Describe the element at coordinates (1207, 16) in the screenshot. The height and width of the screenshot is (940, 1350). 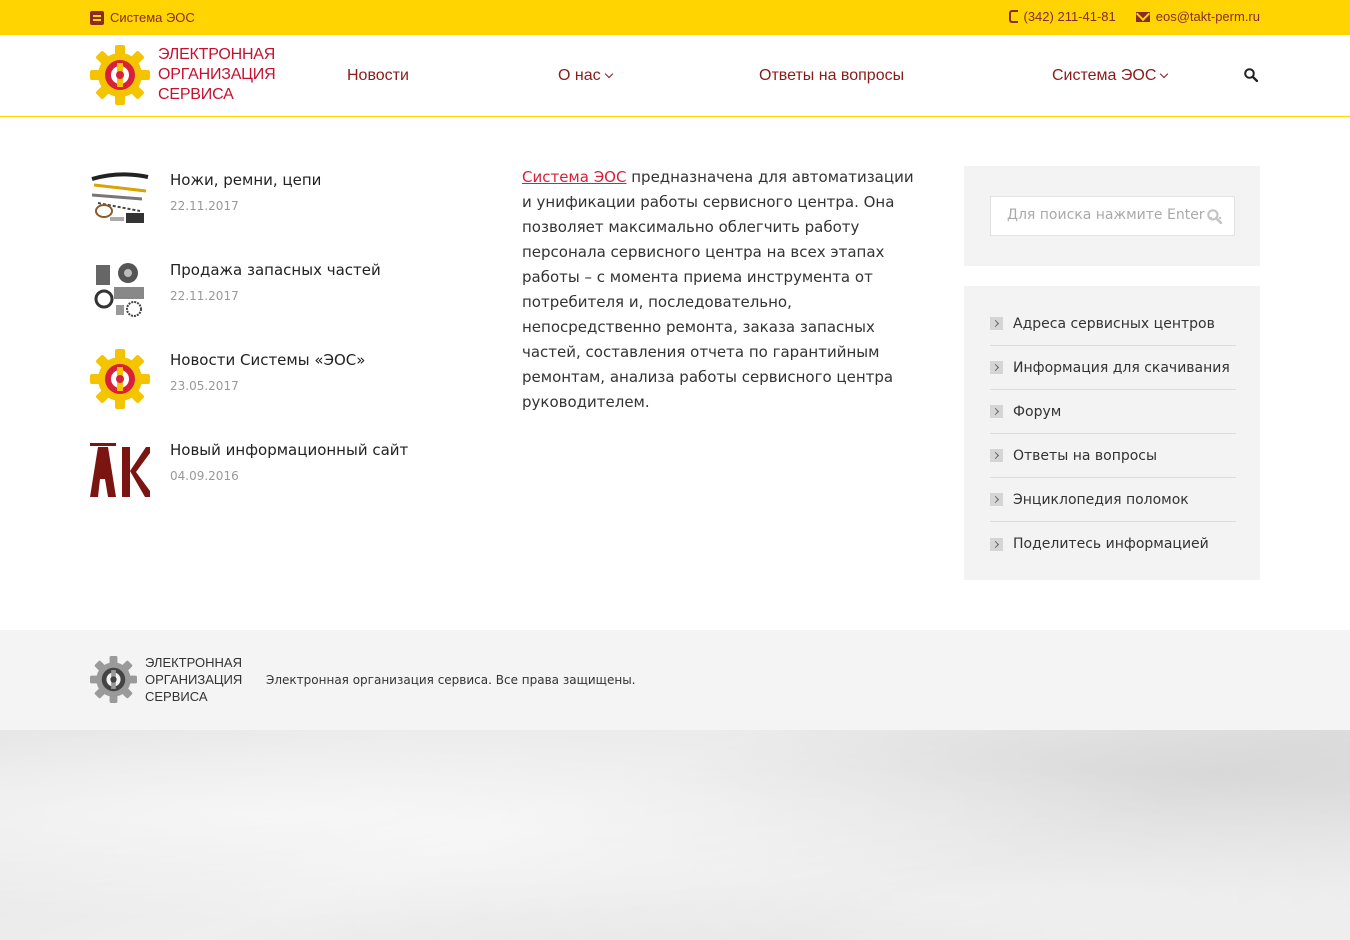
I see `email-address: eos@takt-perm.ru` at that location.